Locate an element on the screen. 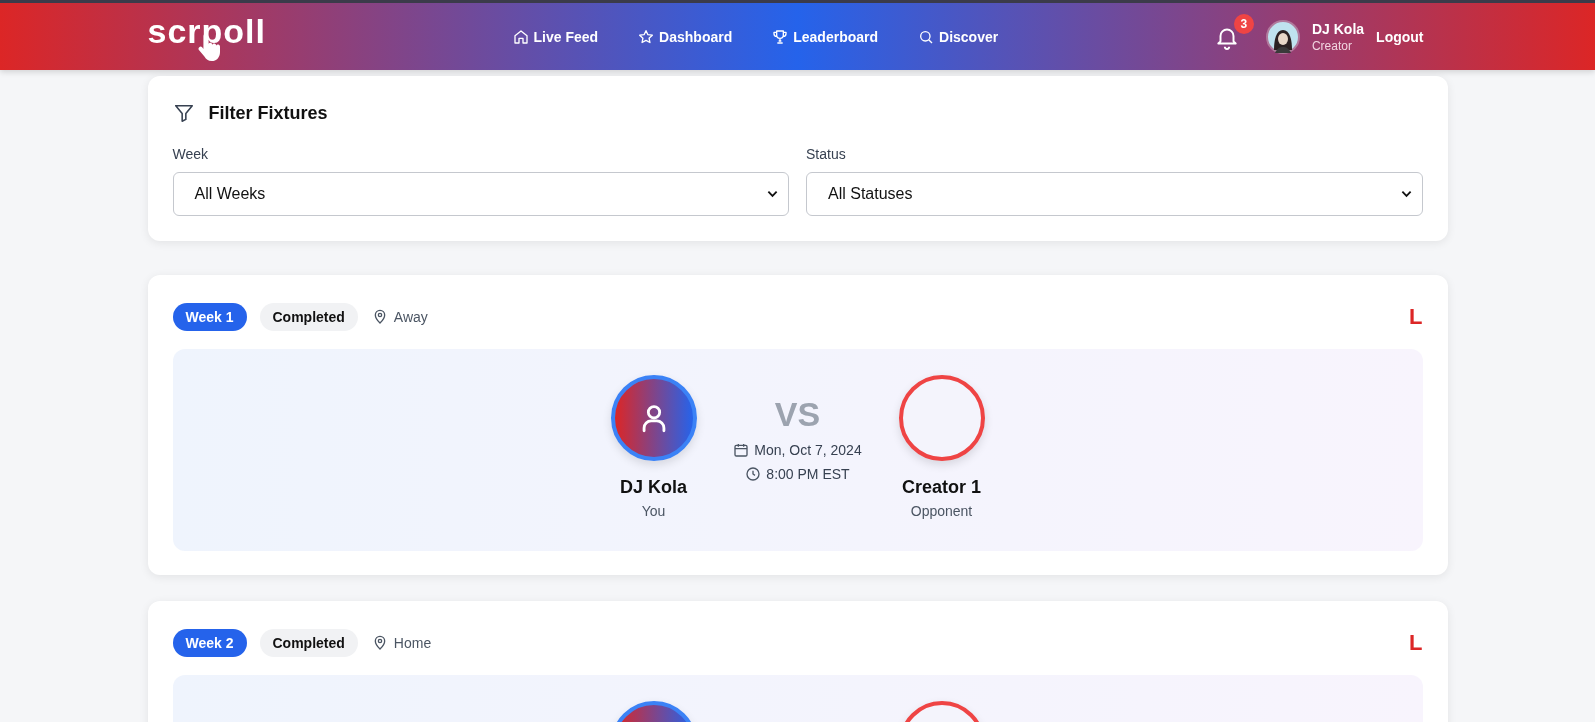 This screenshot has width=1595, height=722. filter-title: Filter Fixtures is located at coordinates (268, 113).